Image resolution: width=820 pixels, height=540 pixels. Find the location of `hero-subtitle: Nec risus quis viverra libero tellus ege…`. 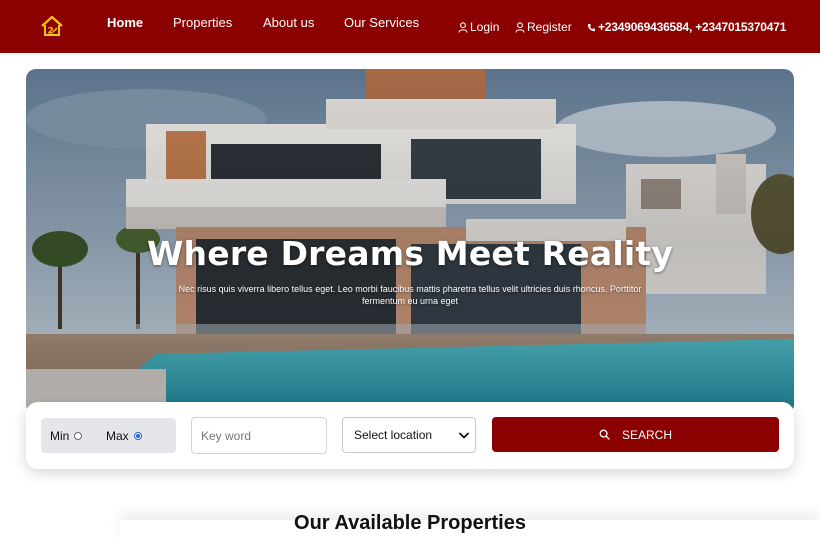

hero-subtitle: Nec risus quis viverra libero tellus ege… is located at coordinates (410, 295).